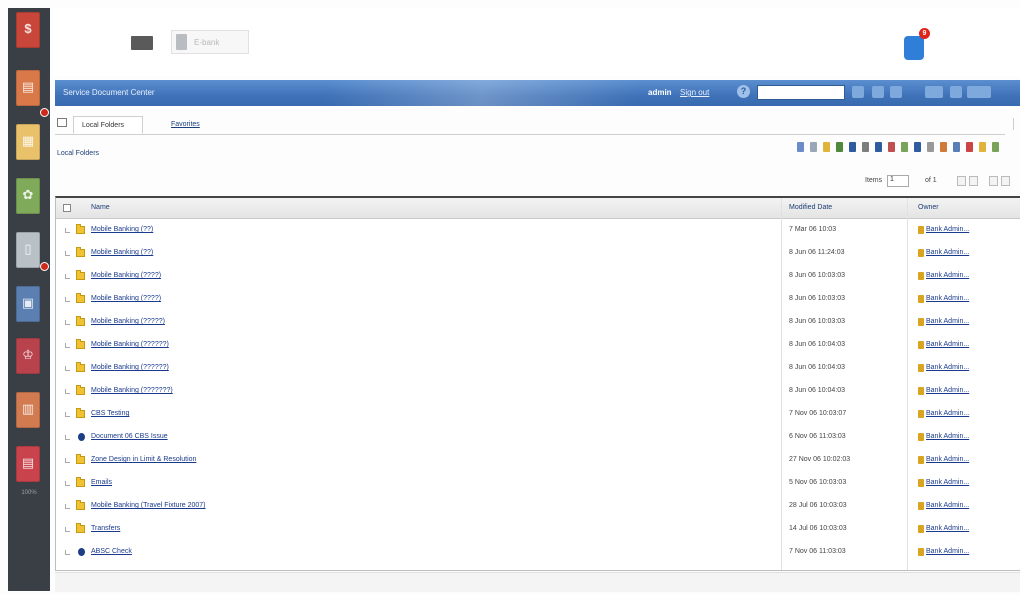  What do you see at coordinates (943, 147) in the screenshot?
I see `export-icon` at bounding box center [943, 147].